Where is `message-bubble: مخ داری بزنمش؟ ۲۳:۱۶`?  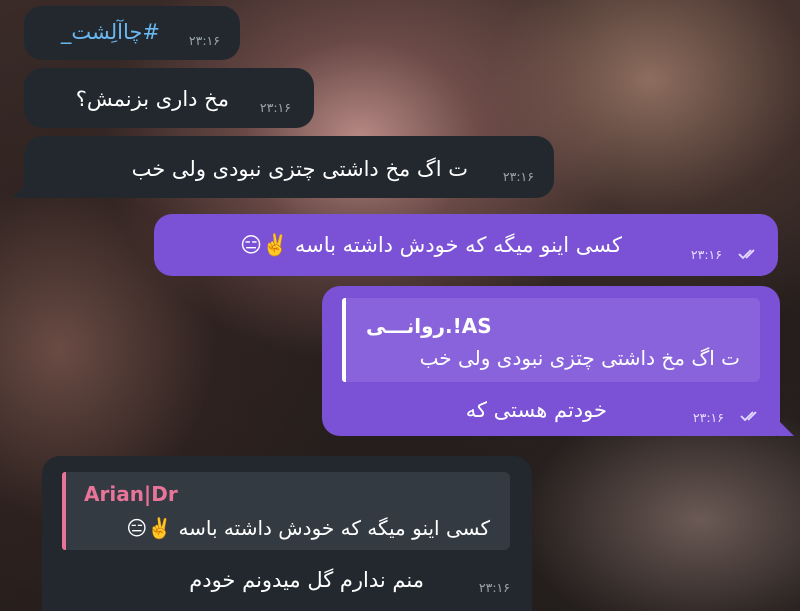 message-bubble: مخ داری بزنمش؟ ۲۳:۱۶ is located at coordinates (169, 98).